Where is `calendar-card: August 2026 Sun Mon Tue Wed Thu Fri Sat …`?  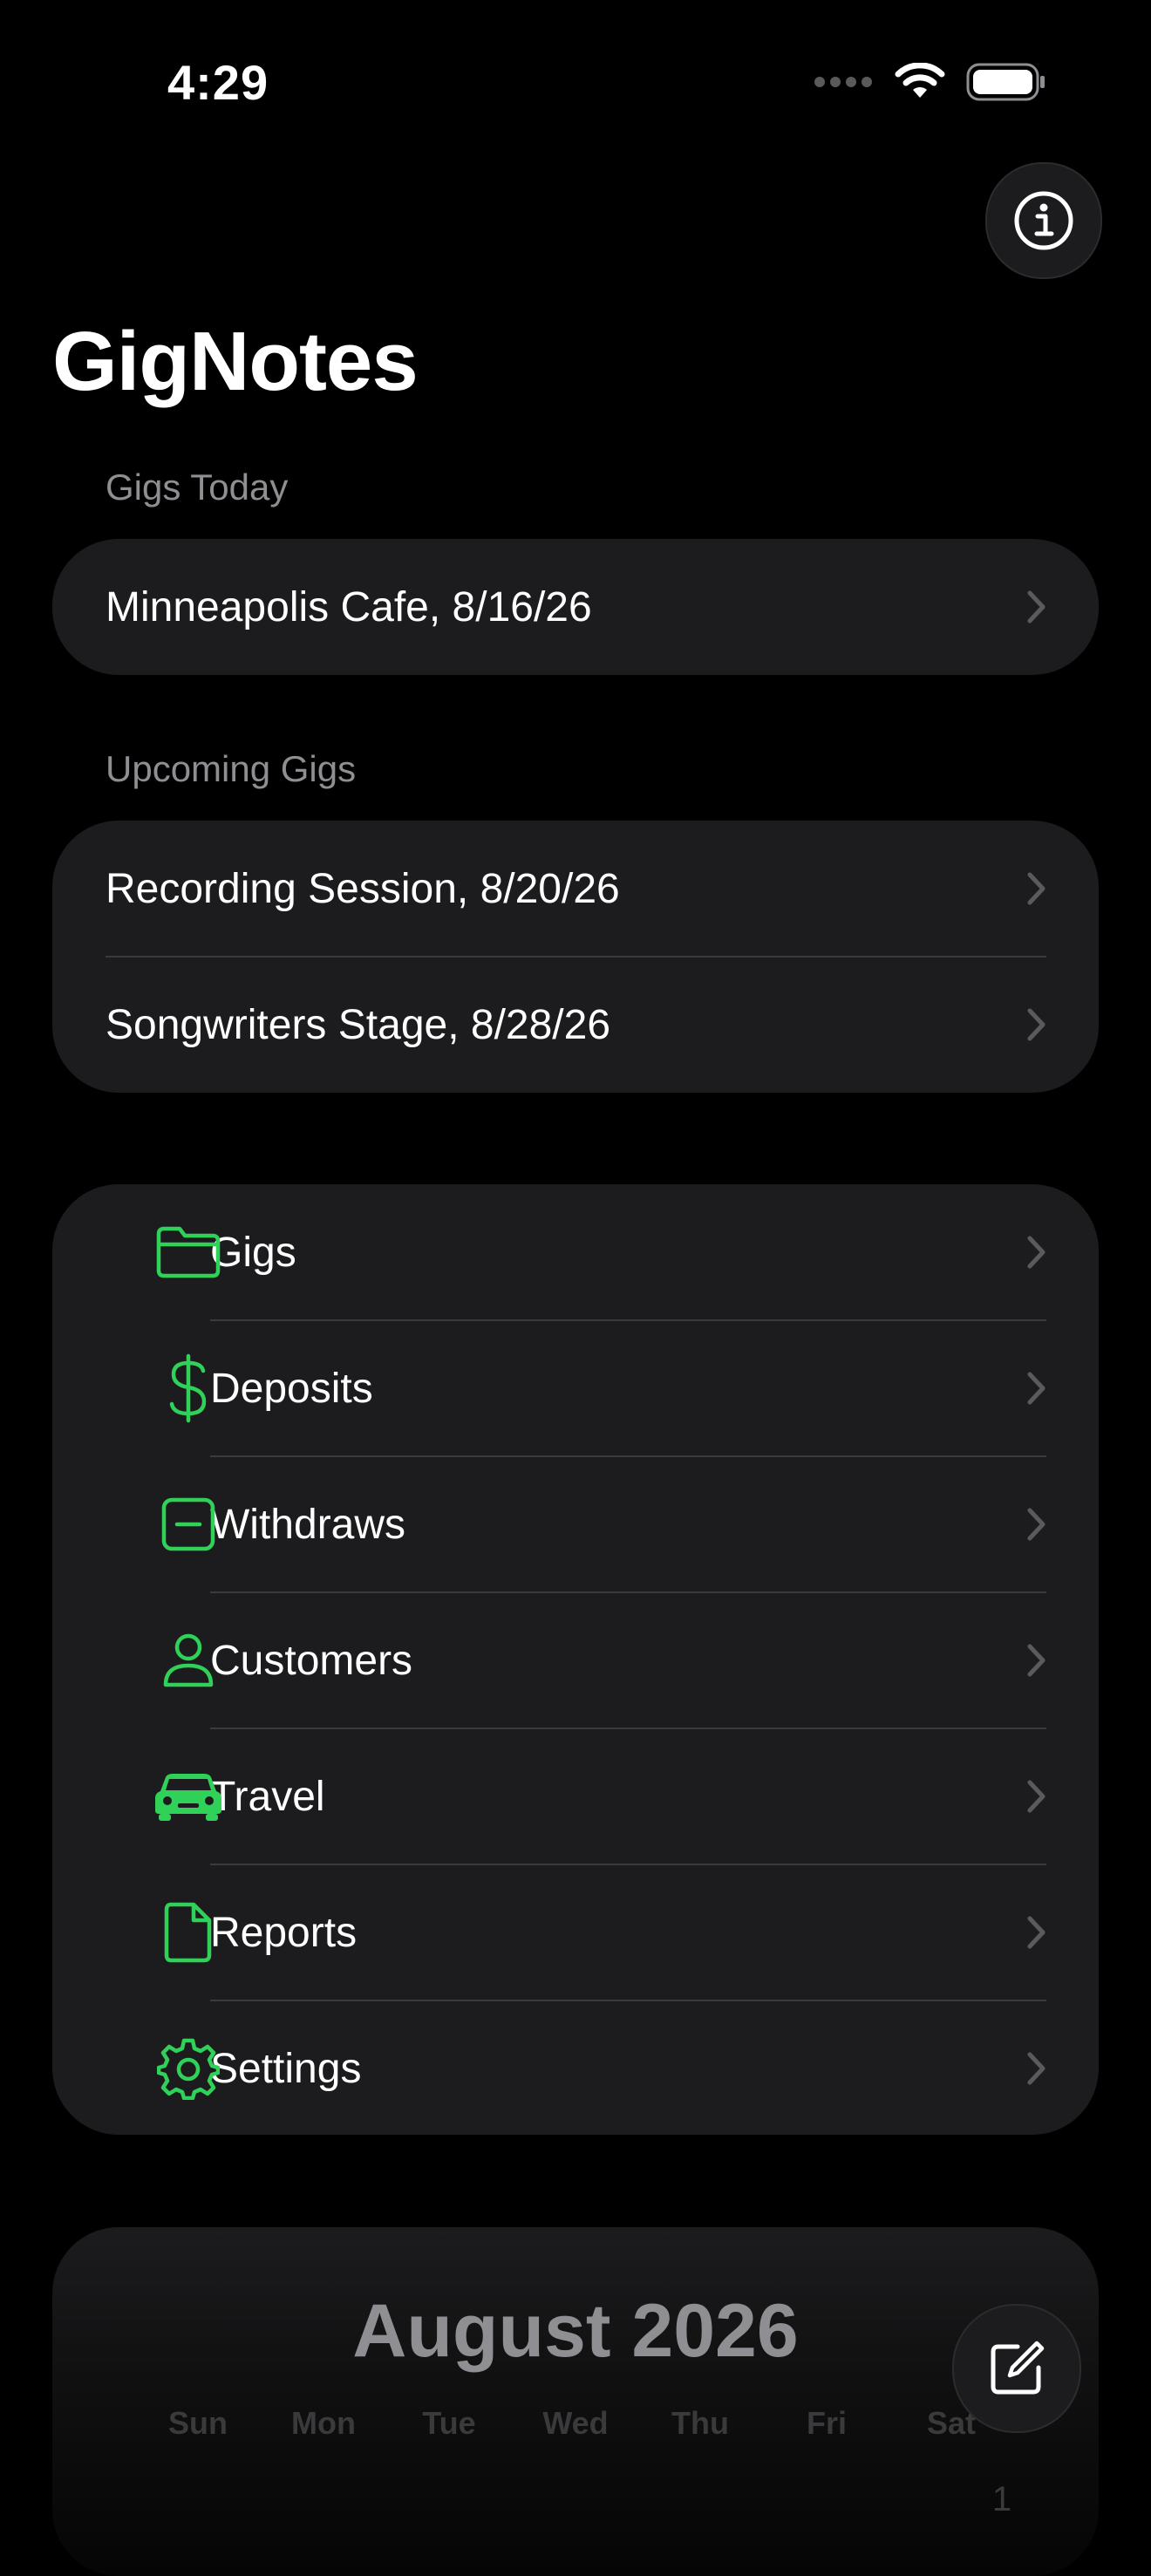
calendar-card: August 2026 Sun Mon Tue Wed Thu Fri Sat … is located at coordinates (575, 2401).